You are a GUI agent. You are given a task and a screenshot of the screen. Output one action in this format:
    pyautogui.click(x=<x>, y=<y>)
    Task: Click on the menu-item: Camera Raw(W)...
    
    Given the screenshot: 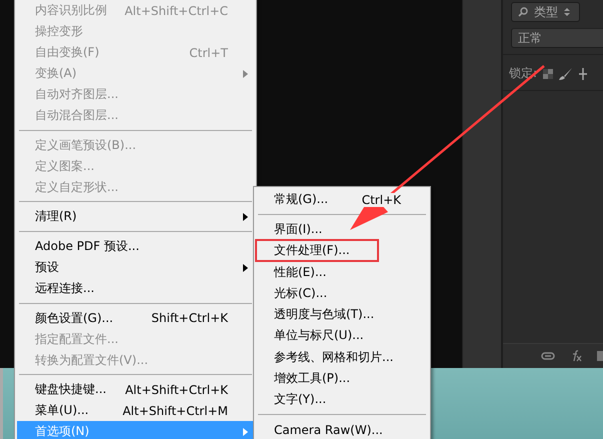 What is the action you would take?
    pyautogui.click(x=342, y=428)
    